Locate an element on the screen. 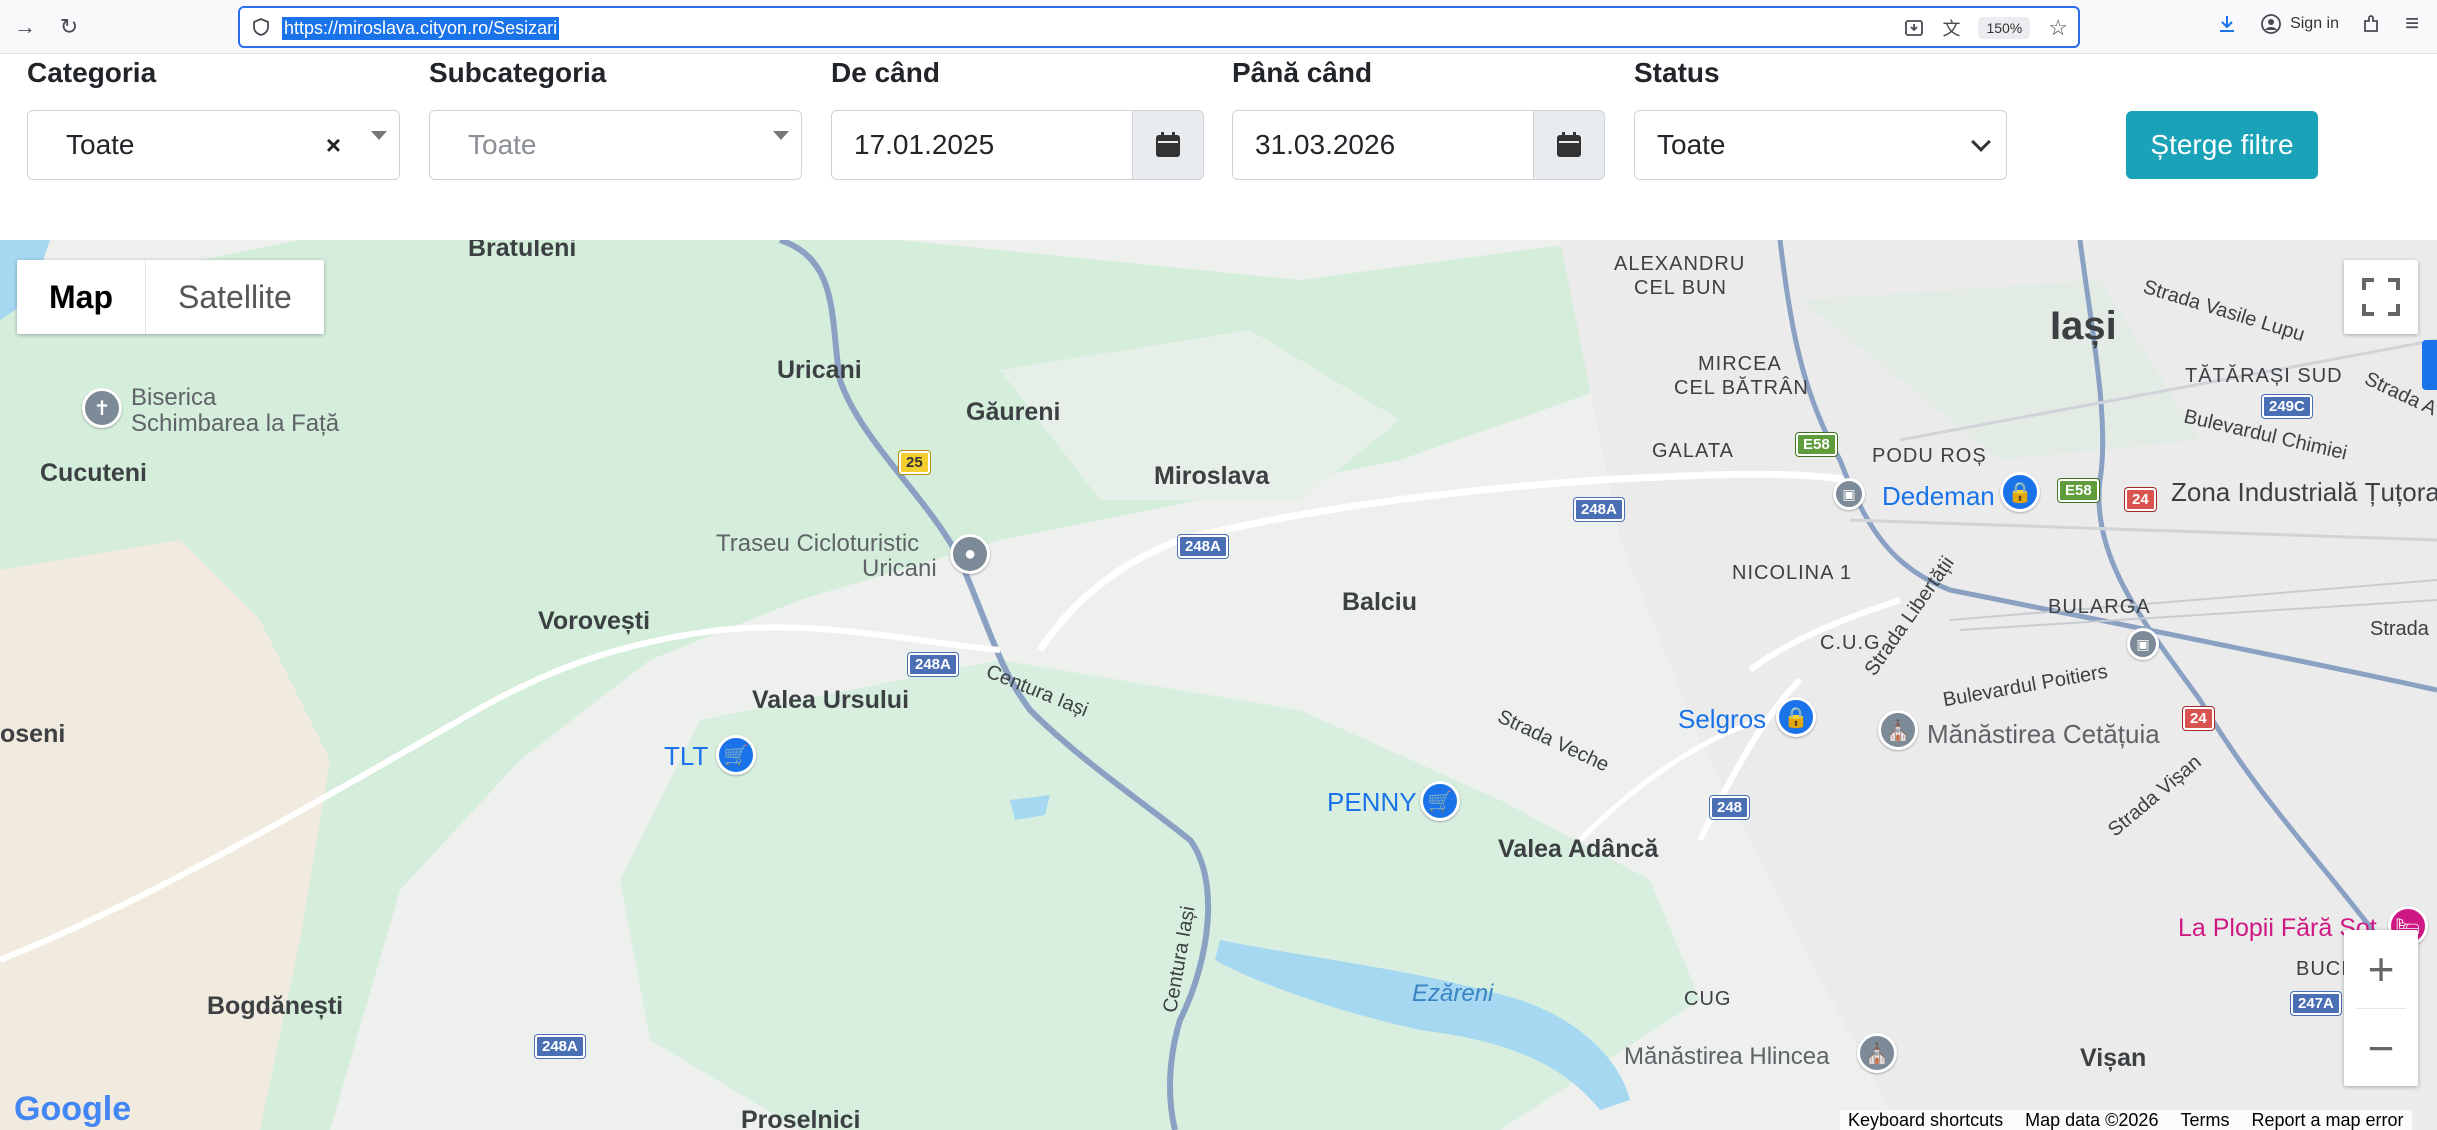  place-label: TLT is located at coordinates (686, 756).